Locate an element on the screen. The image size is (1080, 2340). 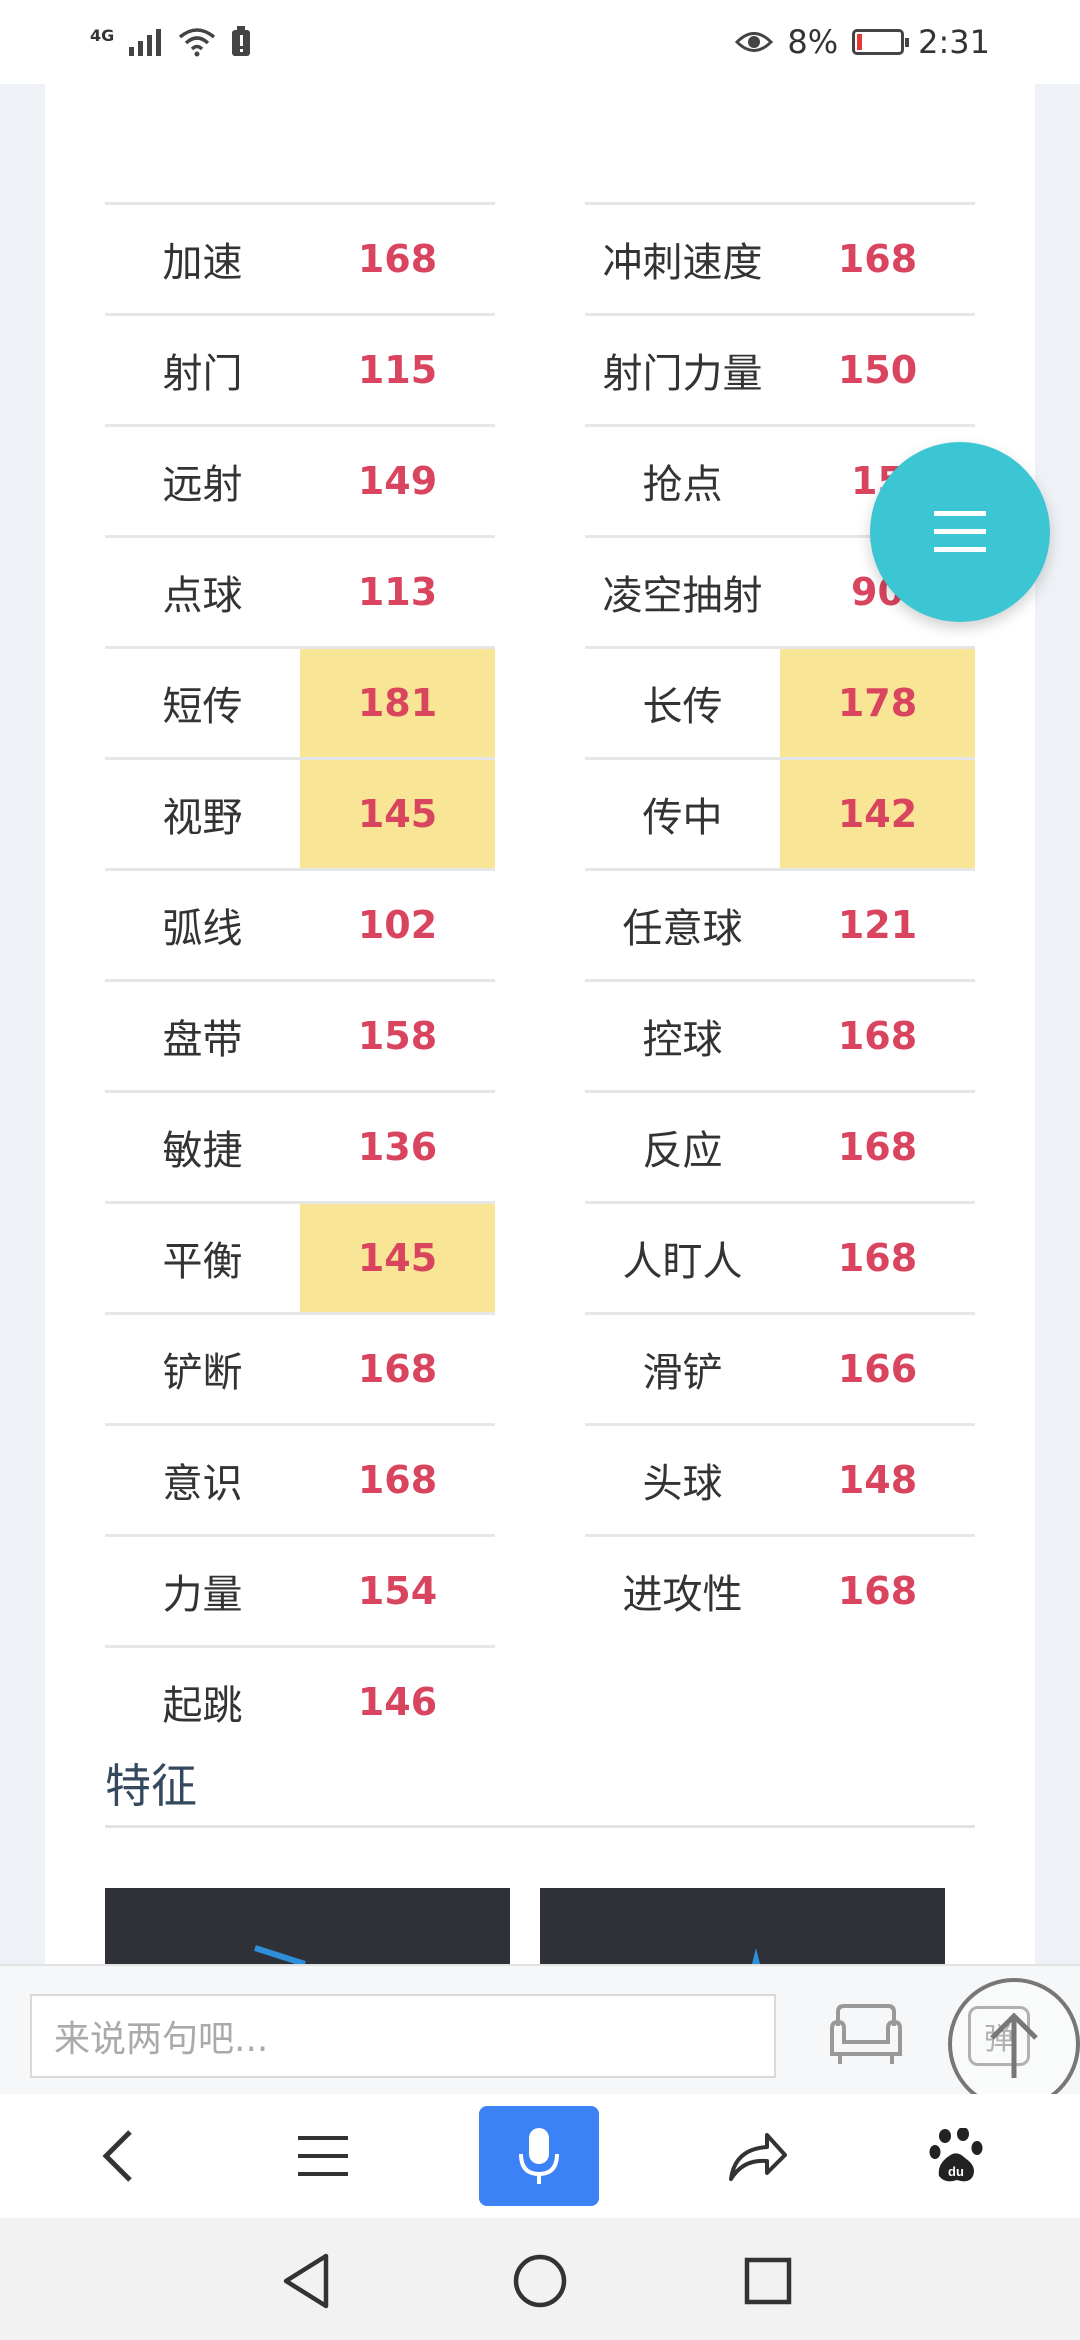
voice-search-button is located at coordinates (539, 2156).